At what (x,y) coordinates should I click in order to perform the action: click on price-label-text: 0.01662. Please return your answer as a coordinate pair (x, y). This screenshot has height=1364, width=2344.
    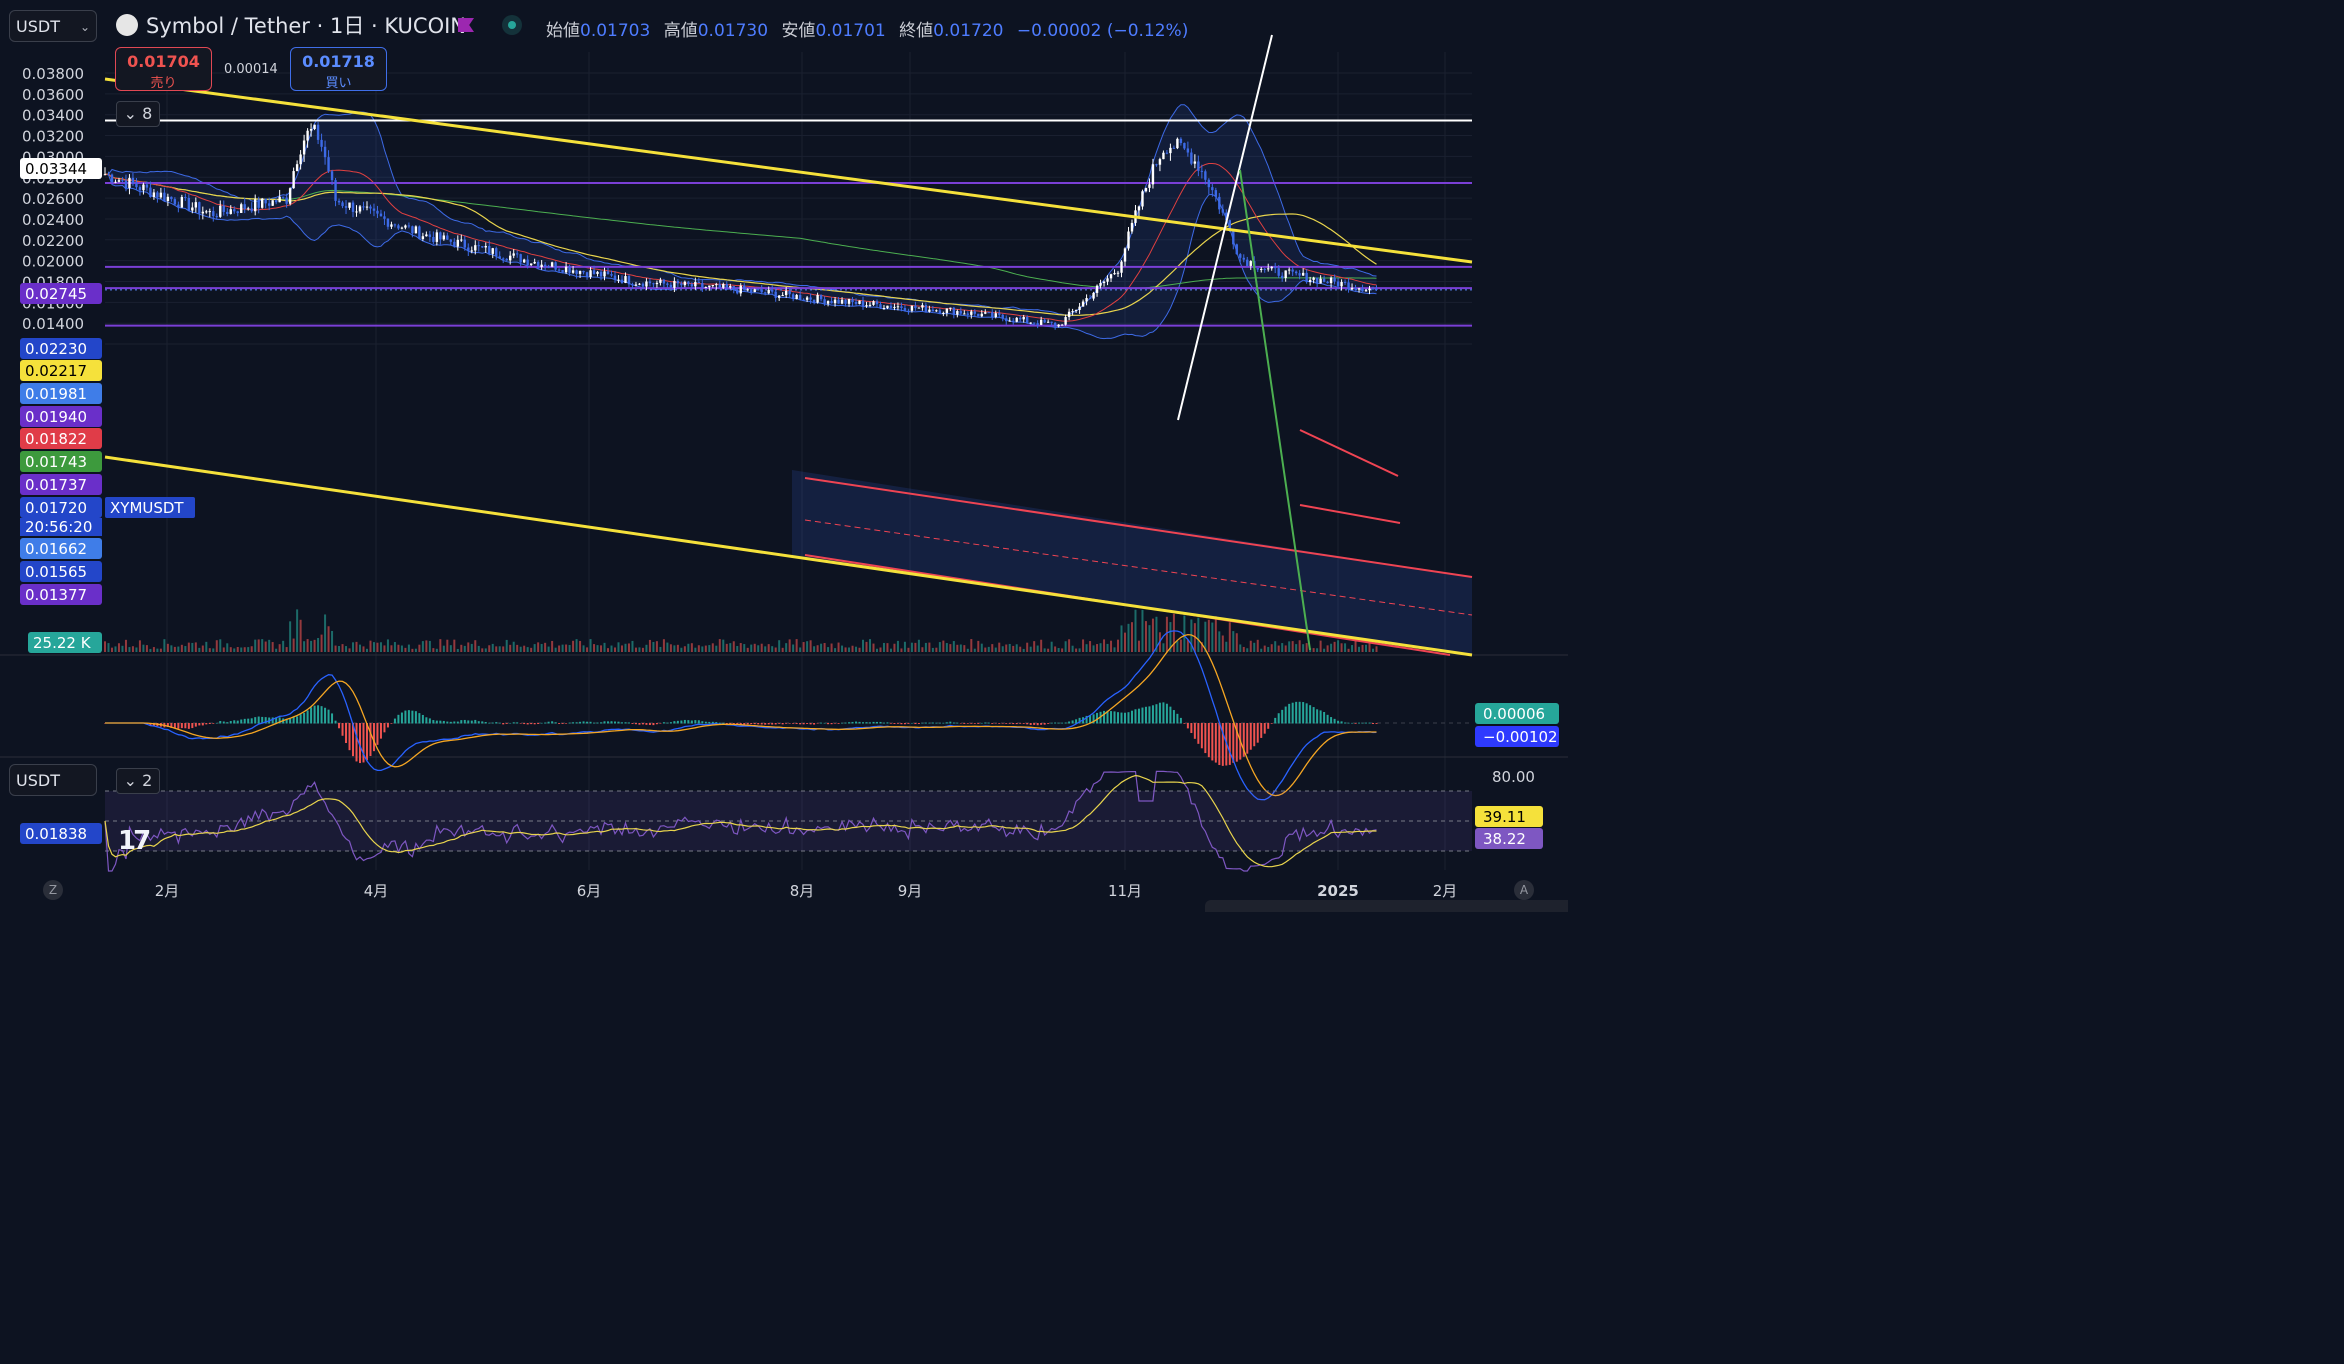
    Looking at the image, I should click on (56, 549).